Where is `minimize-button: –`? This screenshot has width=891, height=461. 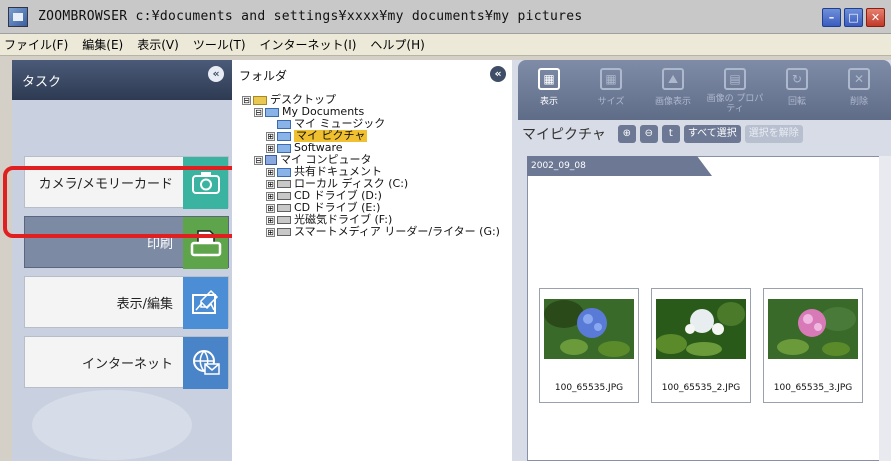 minimize-button: – is located at coordinates (831, 17).